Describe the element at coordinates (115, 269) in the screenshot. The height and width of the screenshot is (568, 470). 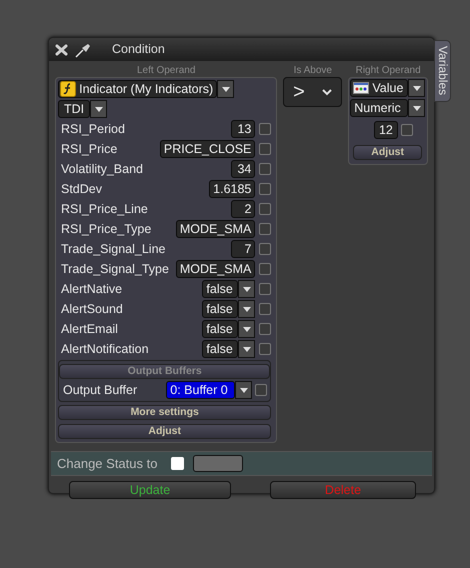
I see `parameter-label: Trade_Signal_Type` at that location.